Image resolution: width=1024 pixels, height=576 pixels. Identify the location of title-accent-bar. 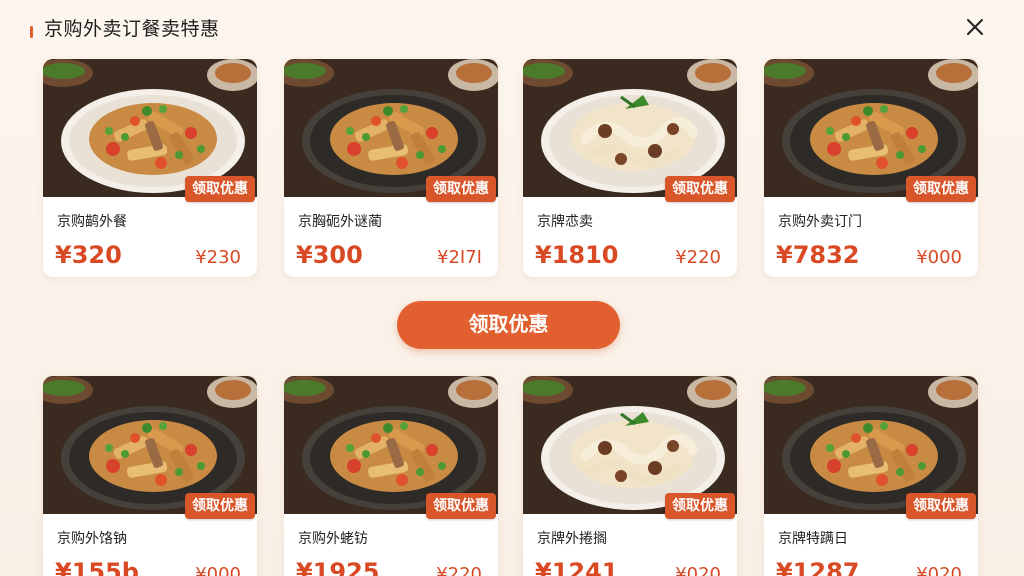
(31, 32).